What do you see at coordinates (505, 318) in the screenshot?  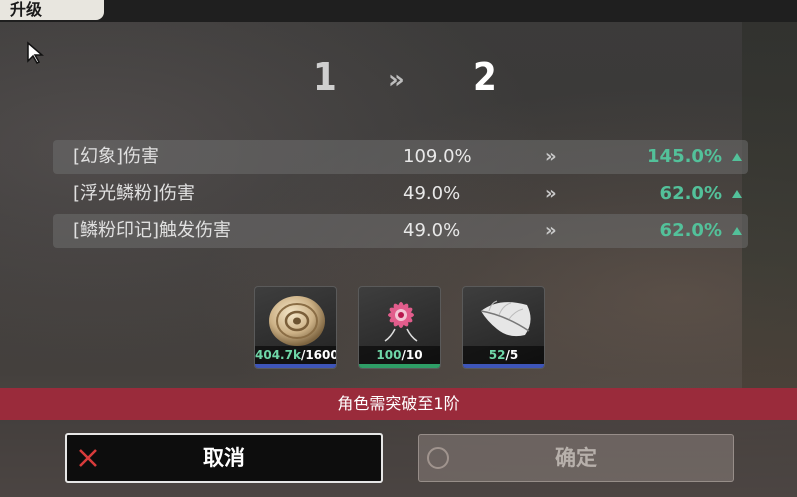 I see `feather-icon` at bounding box center [505, 318].